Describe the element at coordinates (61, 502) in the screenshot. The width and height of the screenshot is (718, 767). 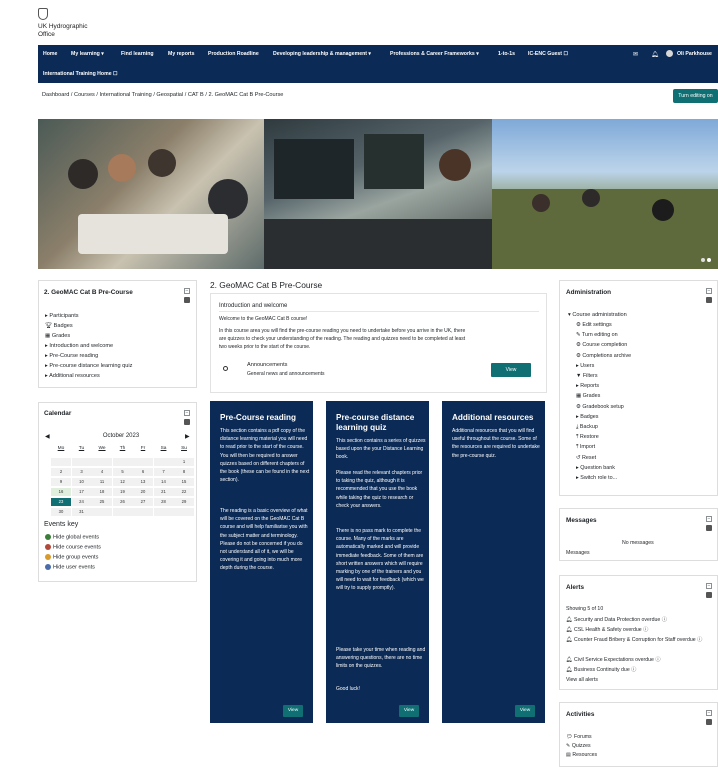
I see `calendar-day: 23` at that location.